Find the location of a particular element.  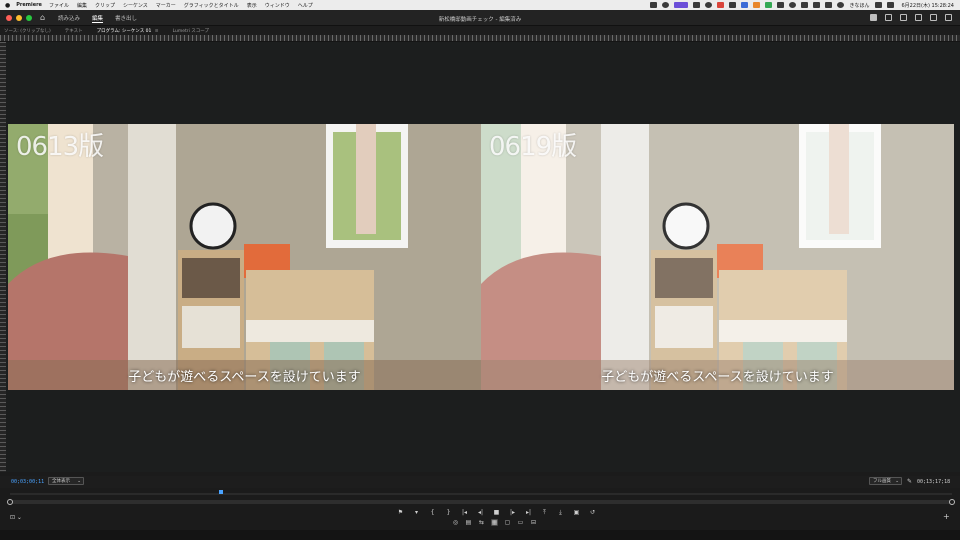

add-button-icon: + is located at coordinates (946, 516).